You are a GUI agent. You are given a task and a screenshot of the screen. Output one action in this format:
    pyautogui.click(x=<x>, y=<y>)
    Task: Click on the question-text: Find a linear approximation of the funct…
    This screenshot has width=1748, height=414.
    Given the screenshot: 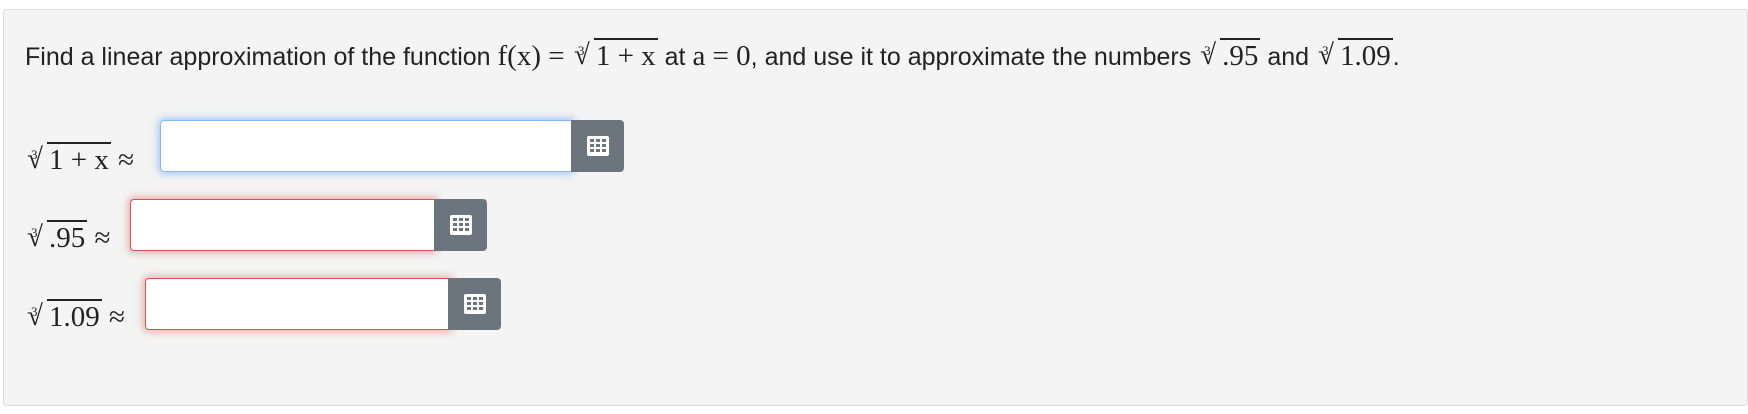 What is the action you would take?
    pyautogui.click(x=712, y=56)
    